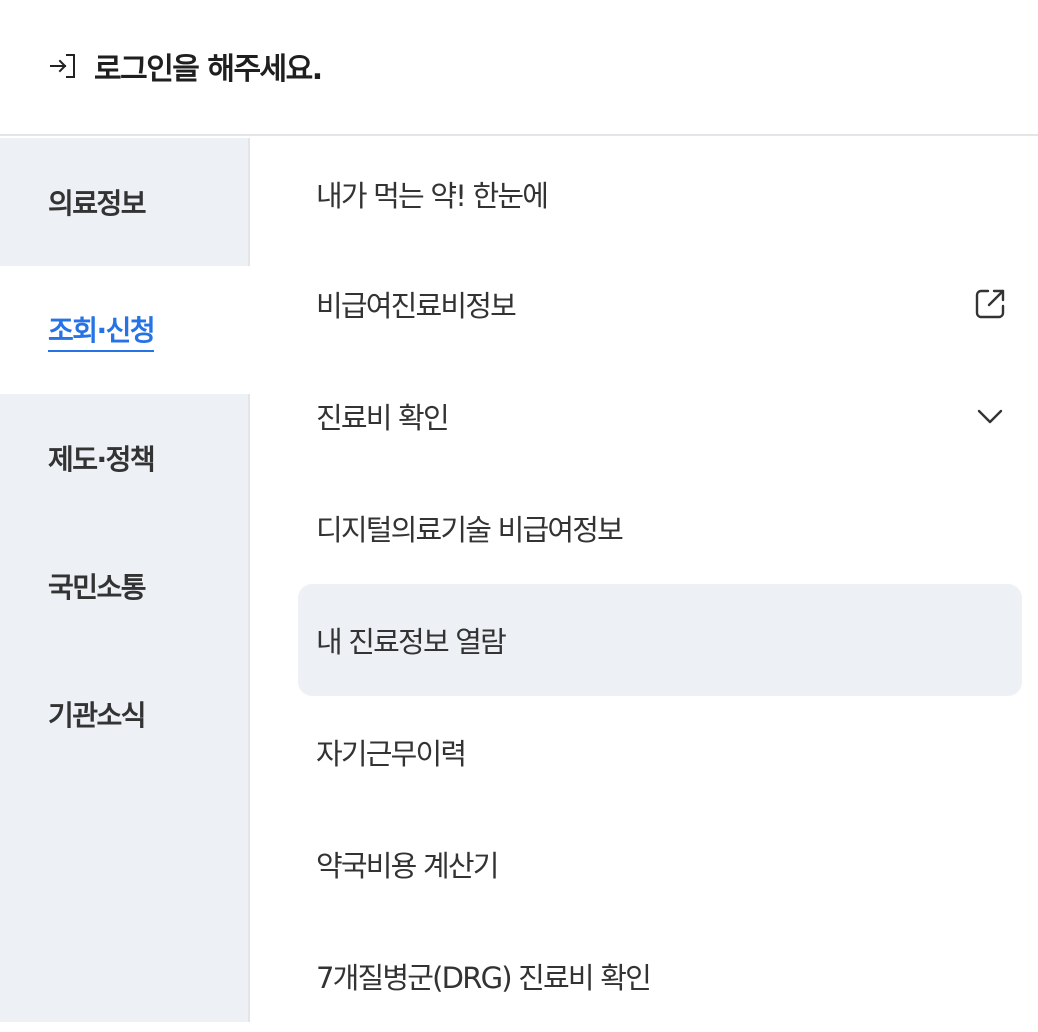  I want to click on sidebar-item-inquiry-application: 조회·신청, so click(125, 330).